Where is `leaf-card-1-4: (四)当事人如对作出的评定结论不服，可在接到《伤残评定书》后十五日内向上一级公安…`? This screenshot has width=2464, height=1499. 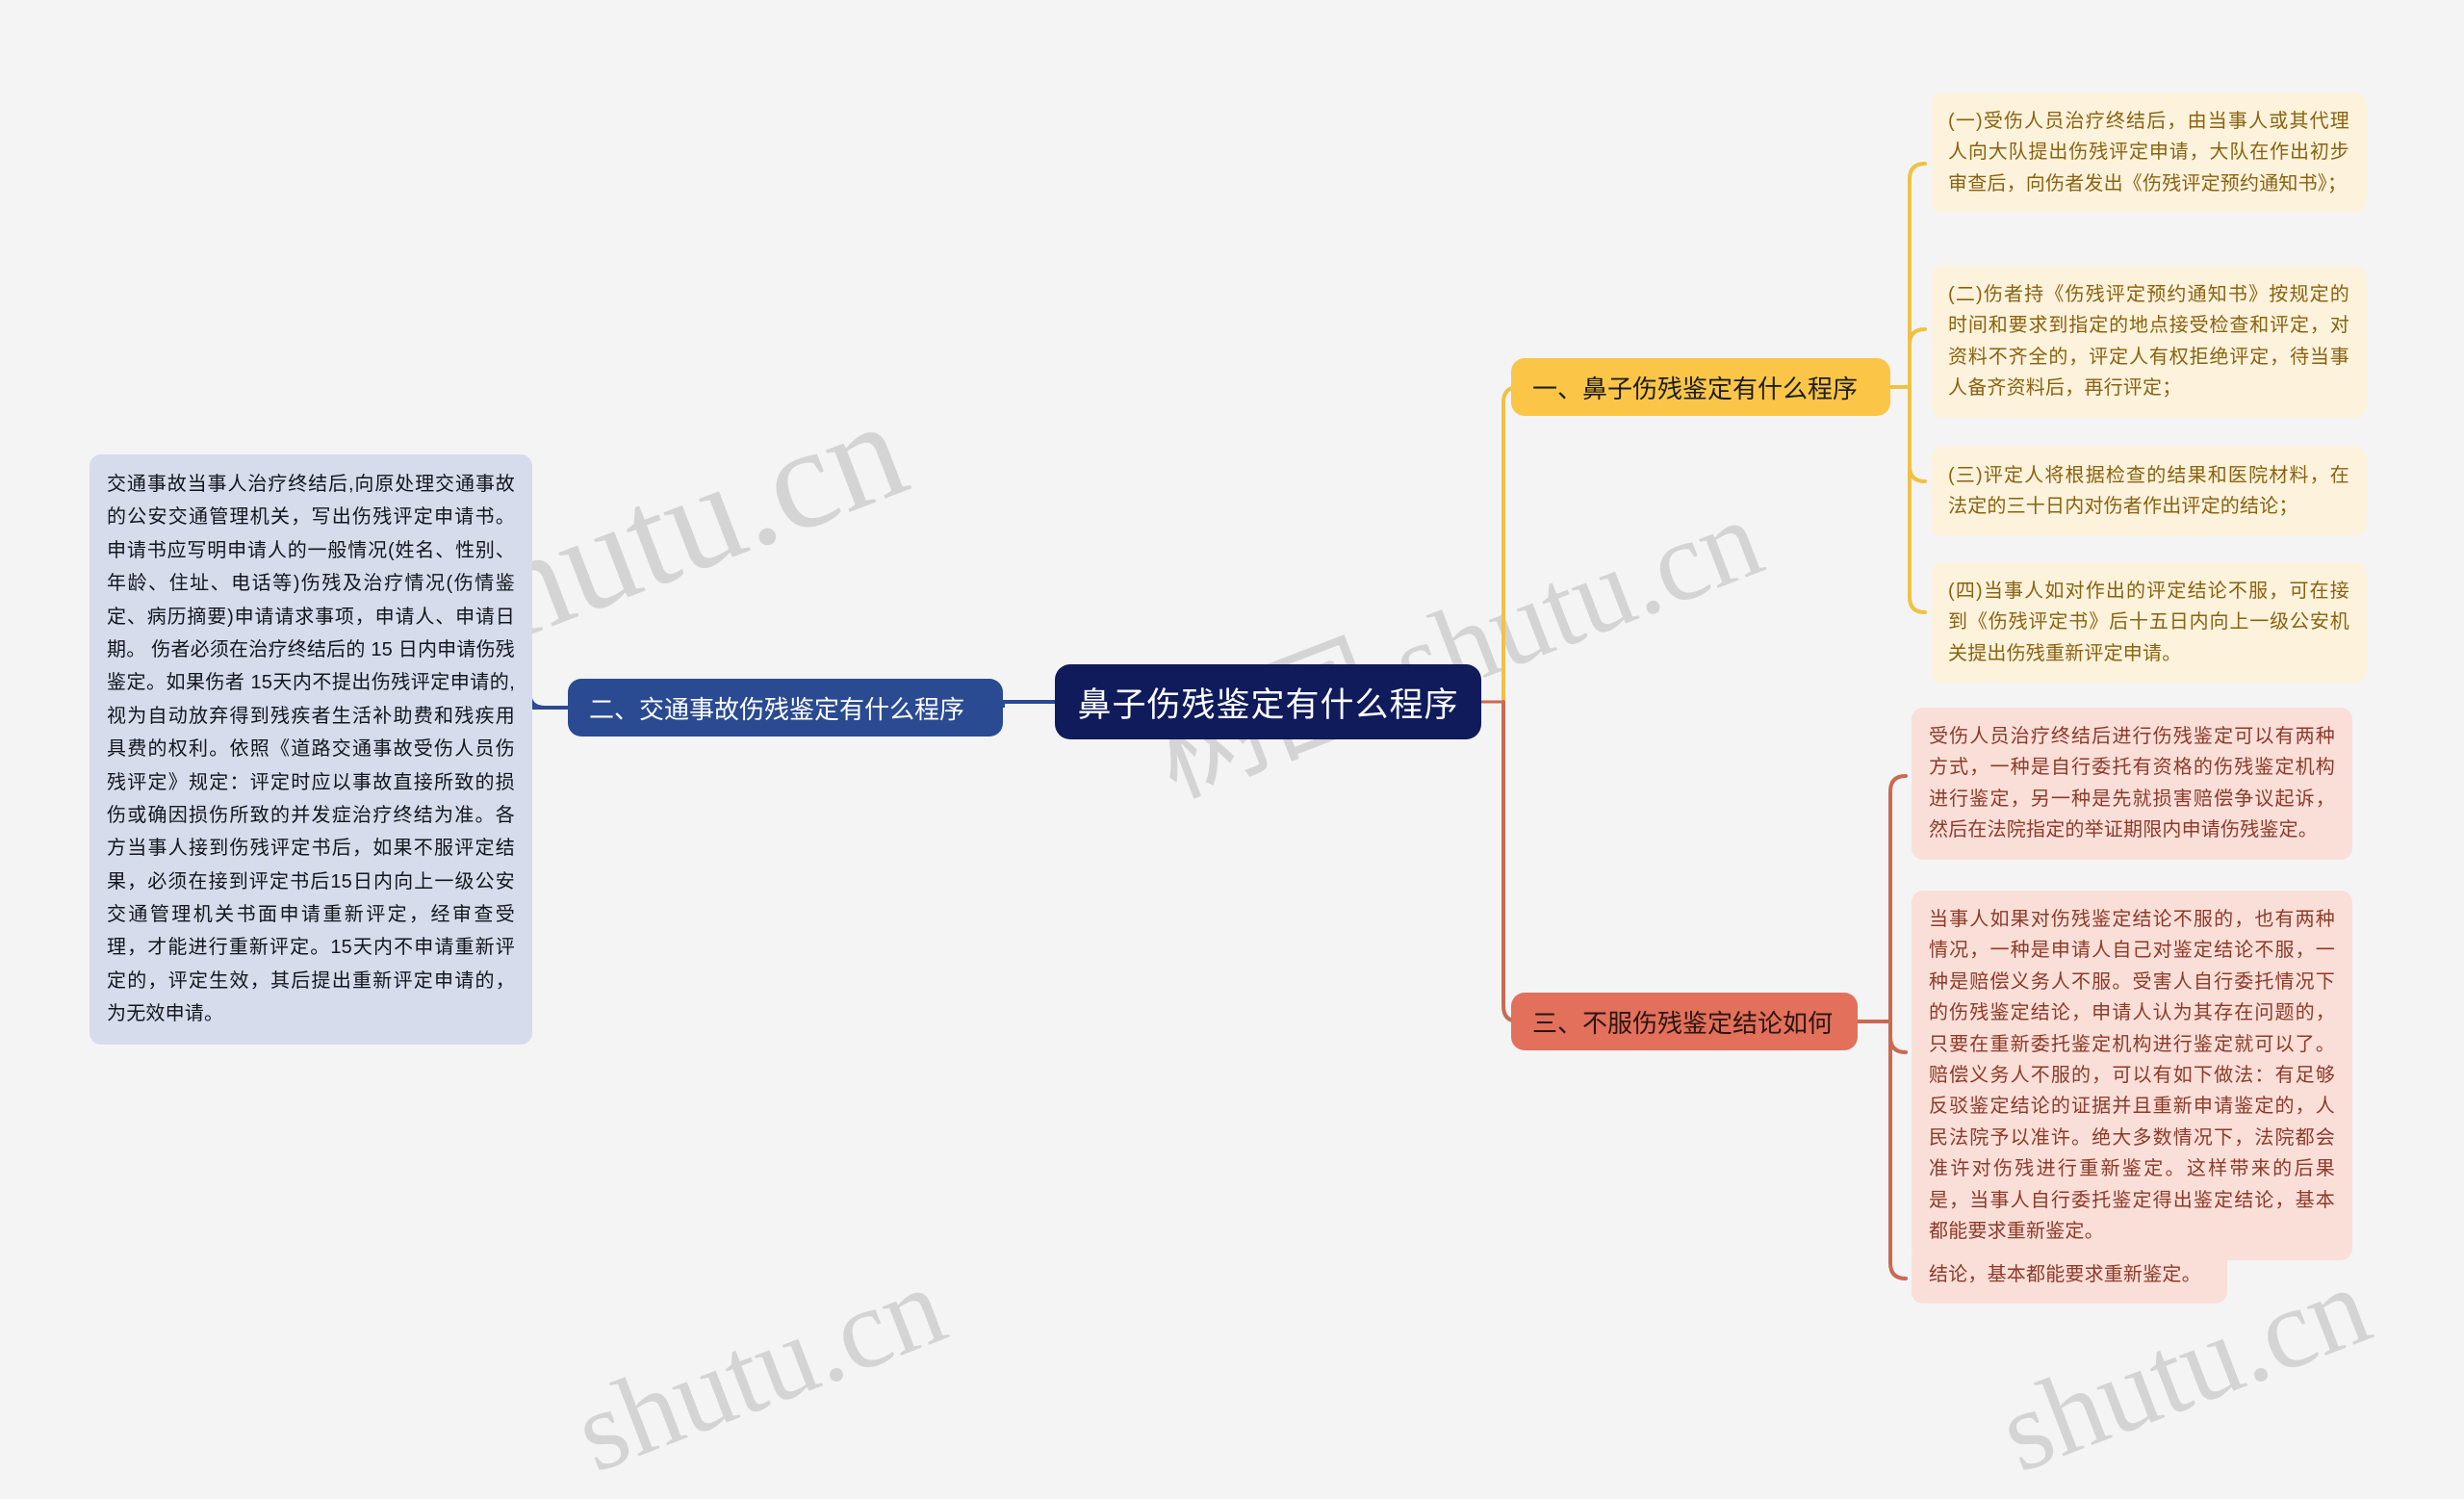 leaf-card-1-4: (四)当事人如对作出的评定结论不服，可在接到《伤残评定书》后十五日内向上一级公安… is located at coordinates (2149, 623).